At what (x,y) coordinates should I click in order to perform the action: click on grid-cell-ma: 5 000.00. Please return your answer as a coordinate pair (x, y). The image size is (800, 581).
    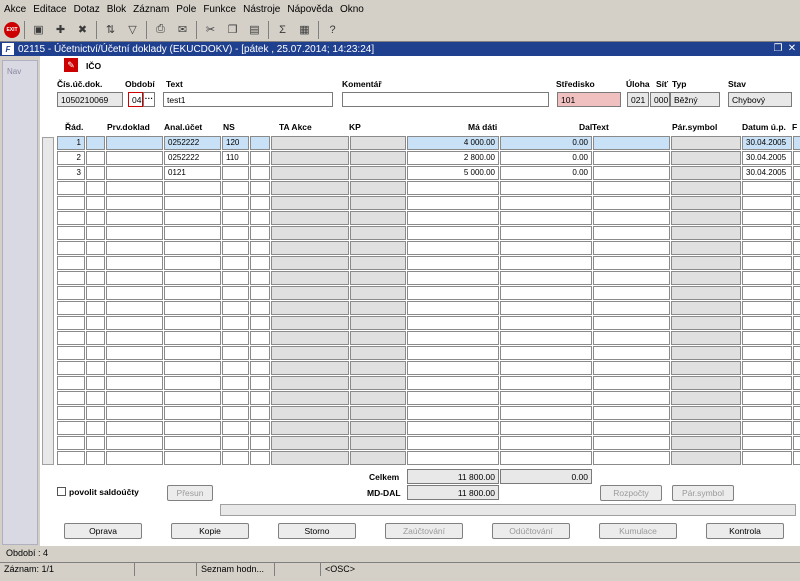
    Looking at the image, I should click on (453, 173).